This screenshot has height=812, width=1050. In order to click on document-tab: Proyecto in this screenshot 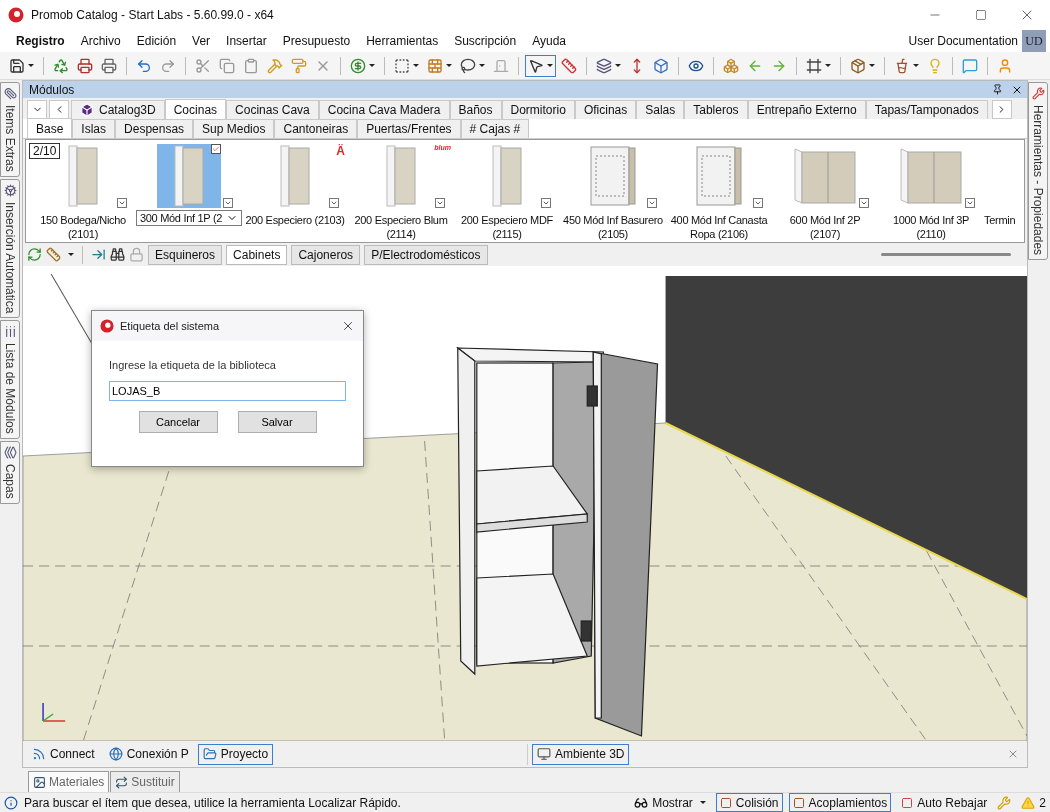, I will do `click(235, 754)`.